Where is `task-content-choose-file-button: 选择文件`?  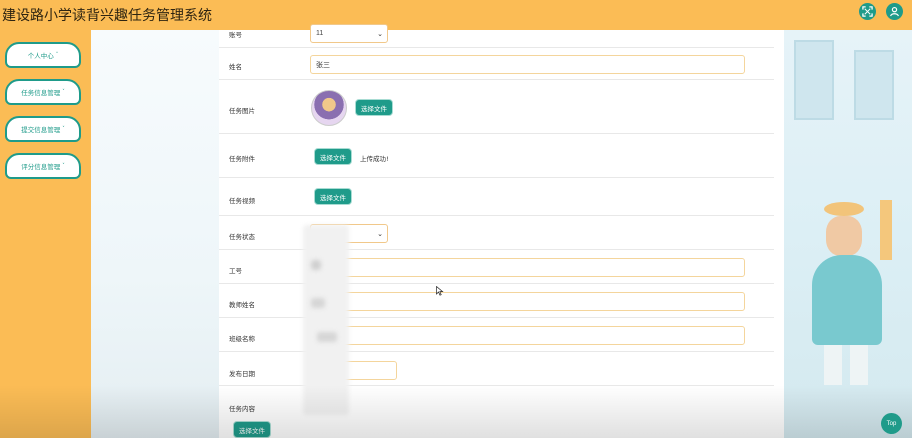
task-content-choose-file-button: 选择文件 is located at coordinates (252, 429).